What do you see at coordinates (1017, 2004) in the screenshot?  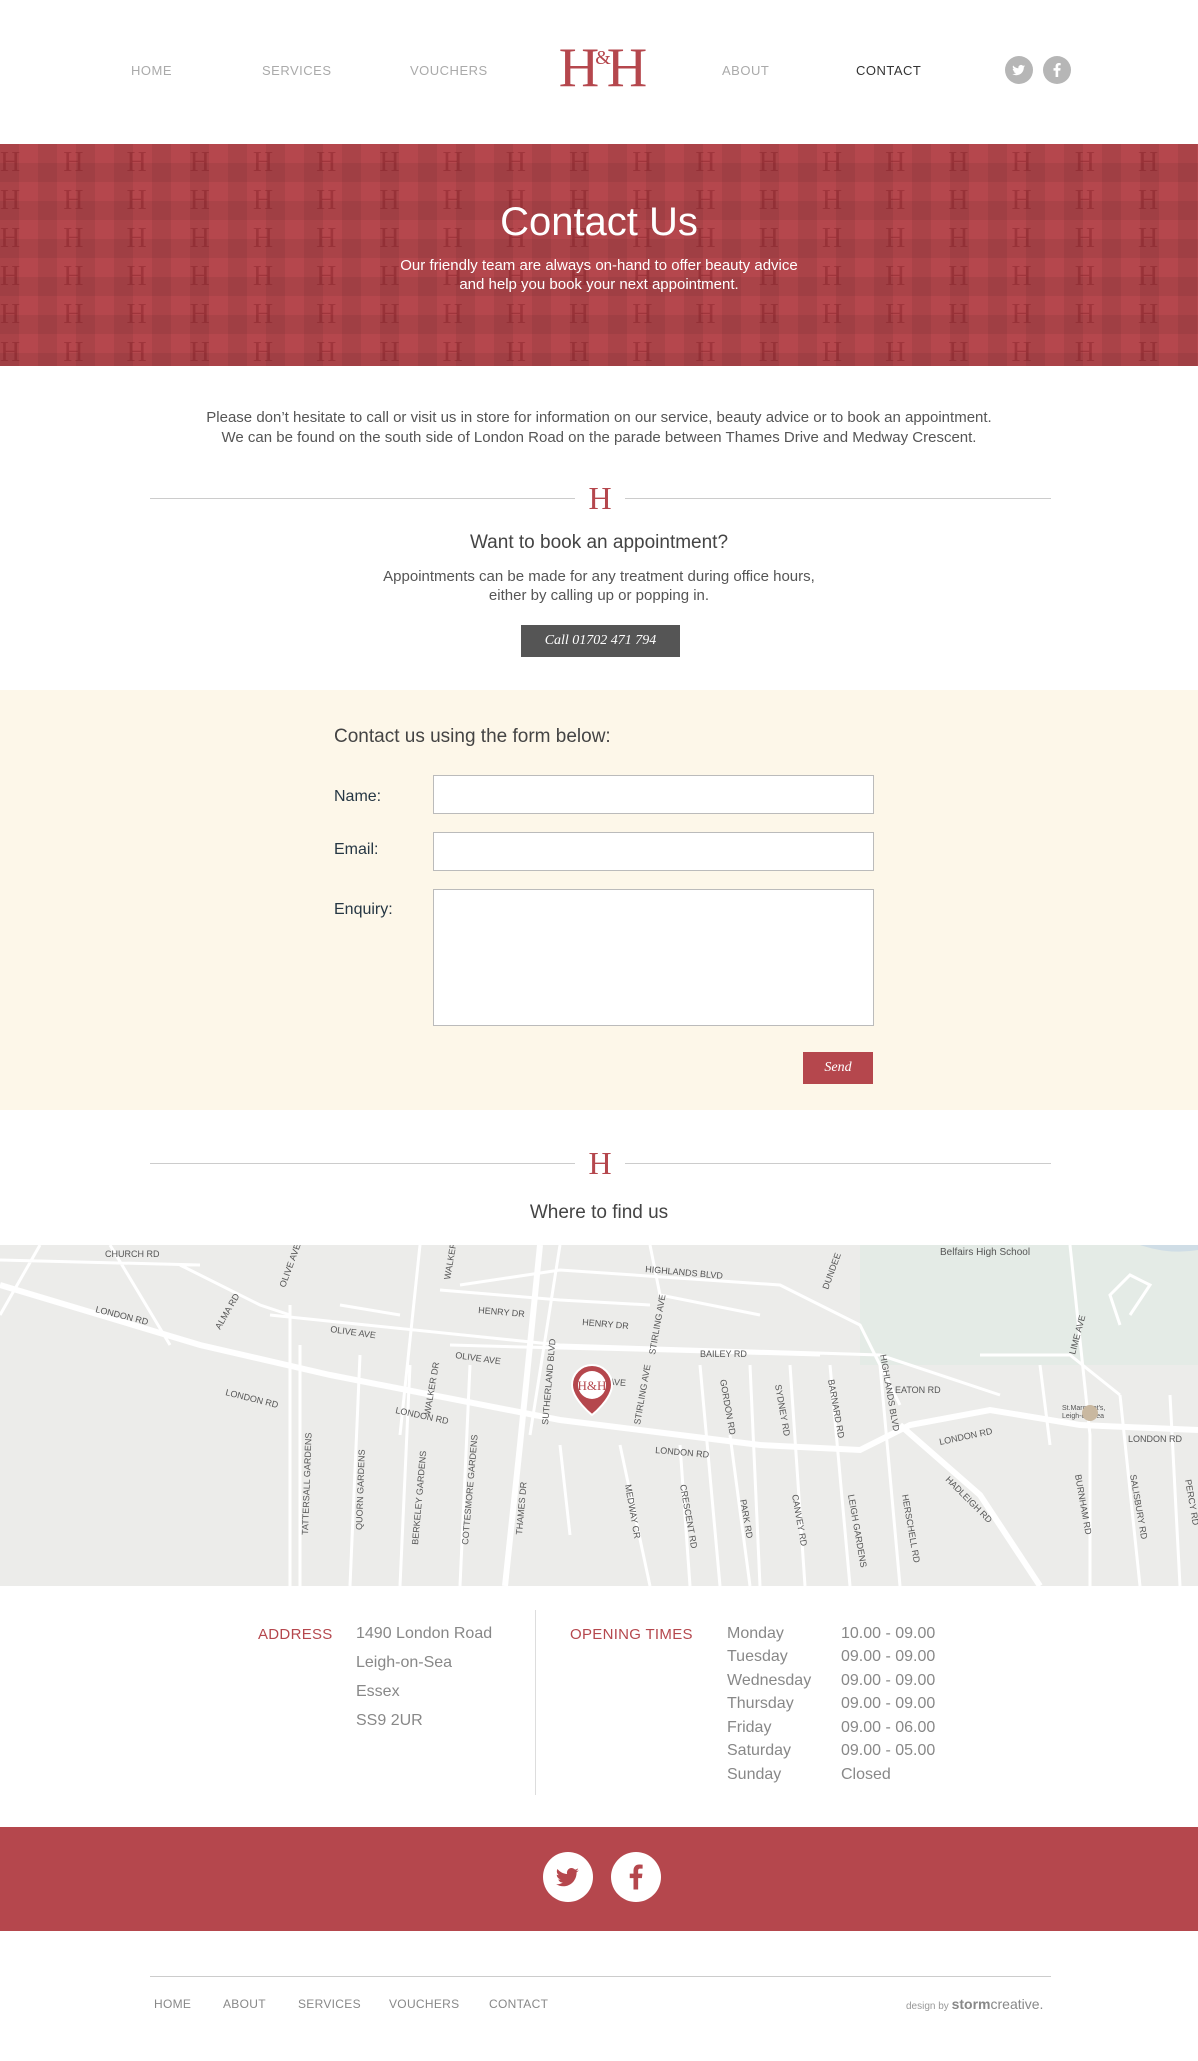 I see `credit-brand-rest: creative.` at bounding box center [1017, 2004].